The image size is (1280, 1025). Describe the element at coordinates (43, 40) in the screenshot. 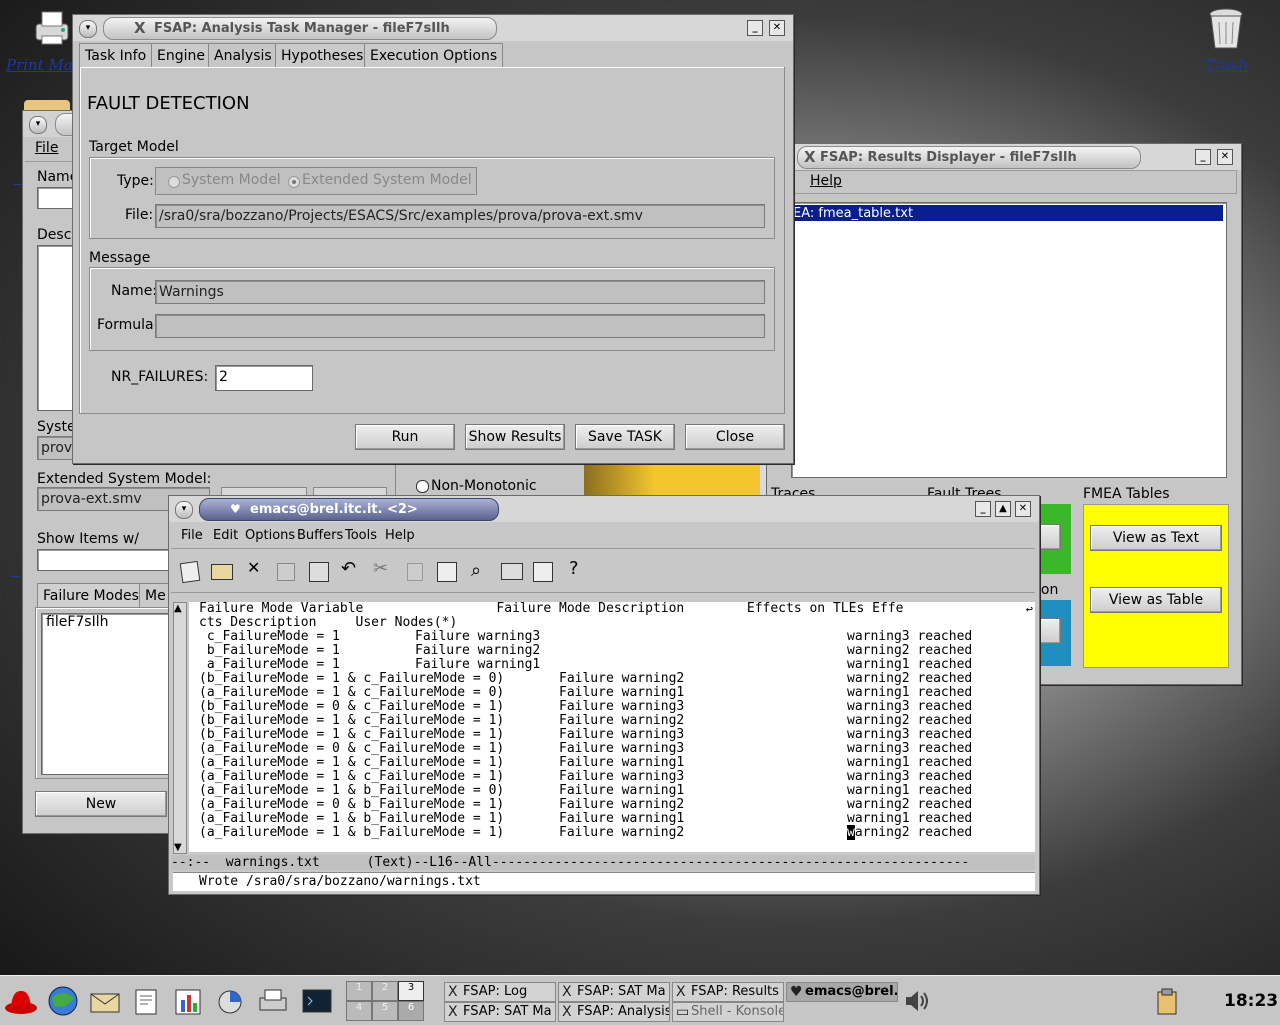

I see `print-manager-desktop-icon: Print Man` at that location.